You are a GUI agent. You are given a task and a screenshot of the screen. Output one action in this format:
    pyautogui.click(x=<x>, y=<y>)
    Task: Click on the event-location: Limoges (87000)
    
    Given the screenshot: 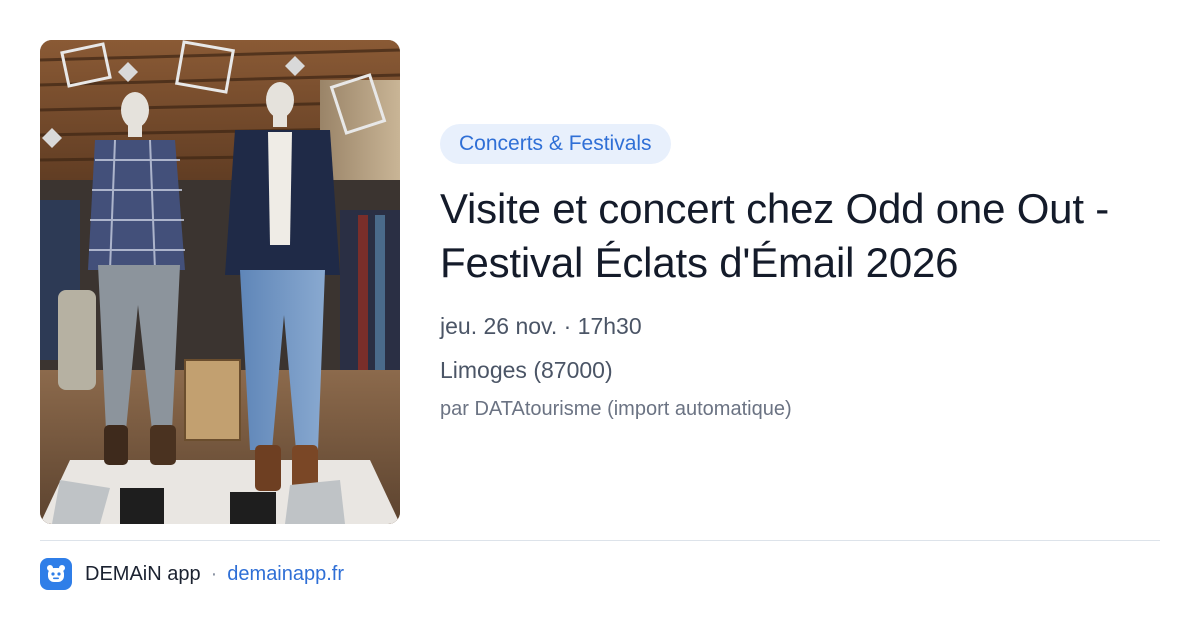 What is the action you would take?
    pyautogui.click(x=526, y=370)
    